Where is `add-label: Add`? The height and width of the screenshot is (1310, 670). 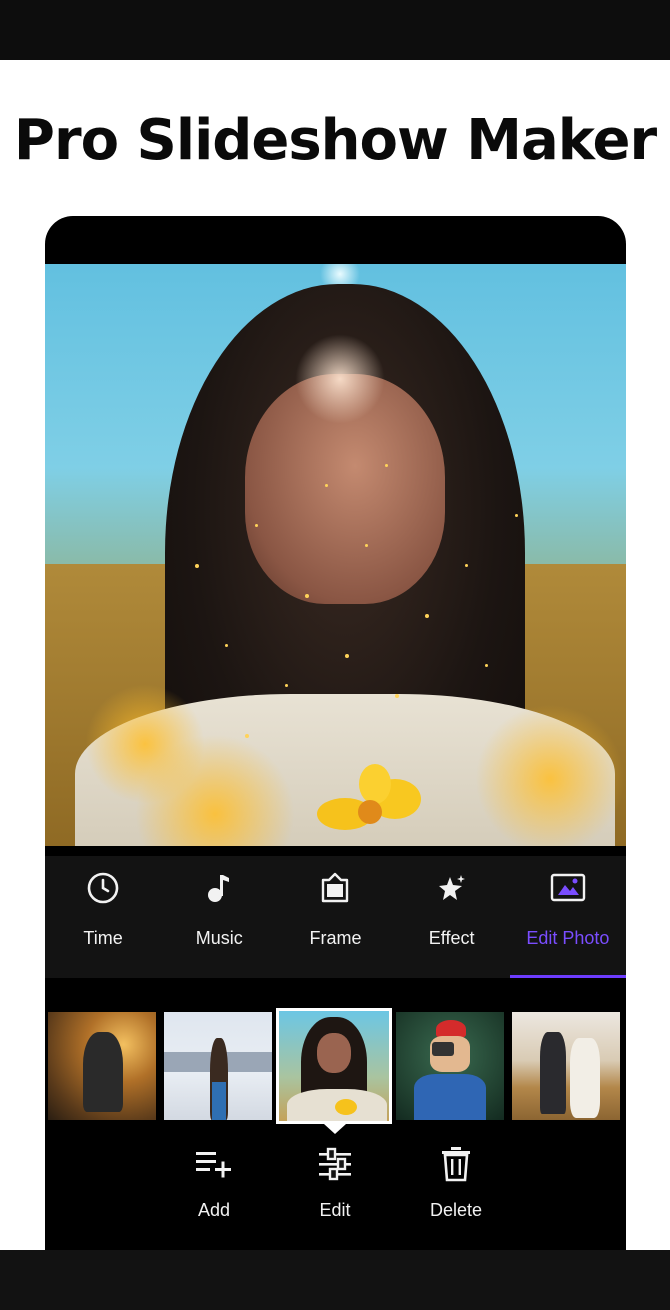 add-label: Add is located at coordinates (214, 1210).